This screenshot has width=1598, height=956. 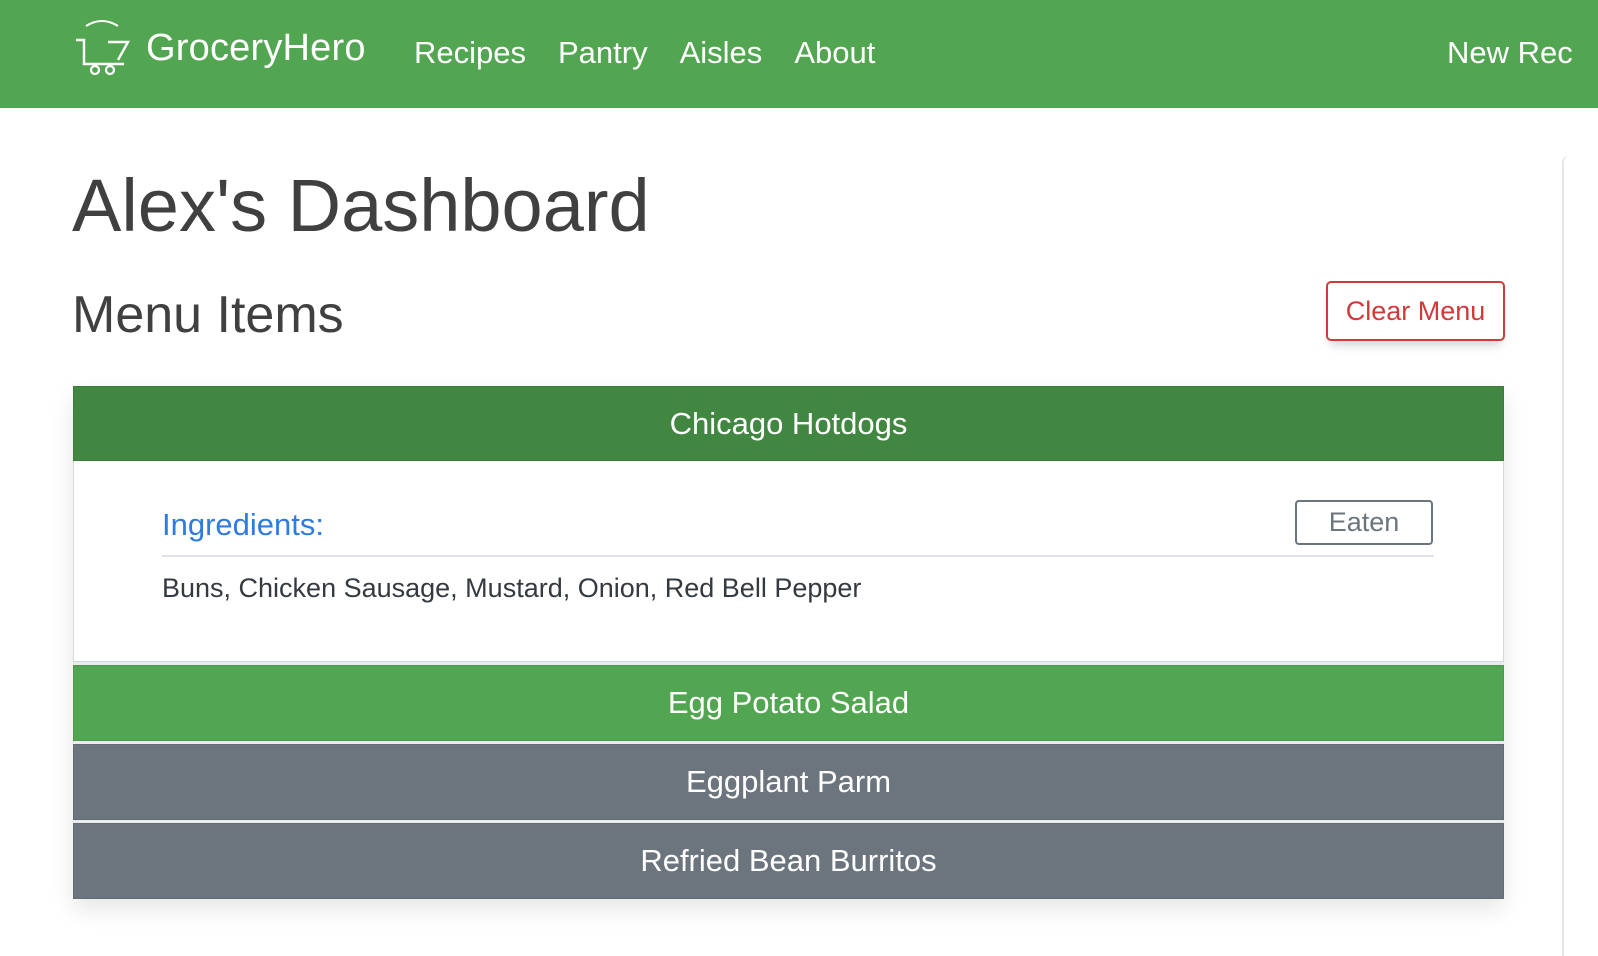 I want to click on brand: GroceryHero, so click(x=219, y=48).